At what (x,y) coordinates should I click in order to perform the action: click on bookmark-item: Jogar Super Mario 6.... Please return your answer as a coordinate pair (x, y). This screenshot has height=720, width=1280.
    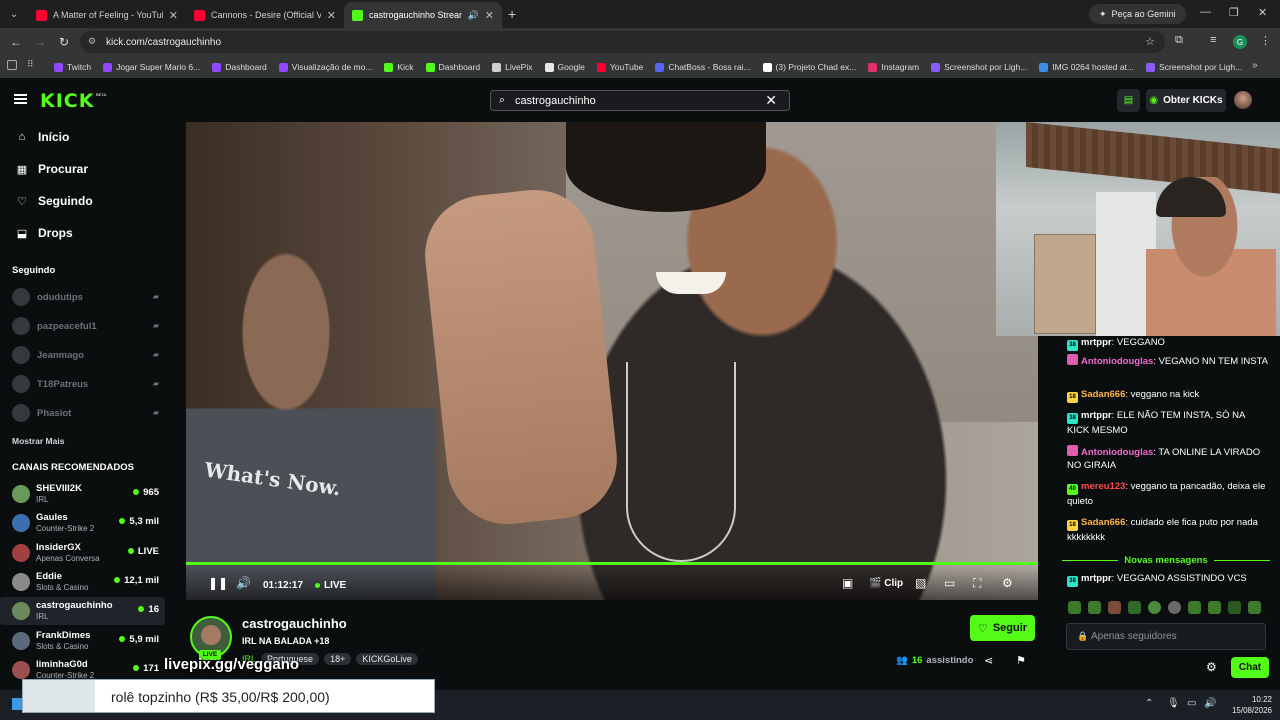
    Looking at the image, I should click on (151, 67).